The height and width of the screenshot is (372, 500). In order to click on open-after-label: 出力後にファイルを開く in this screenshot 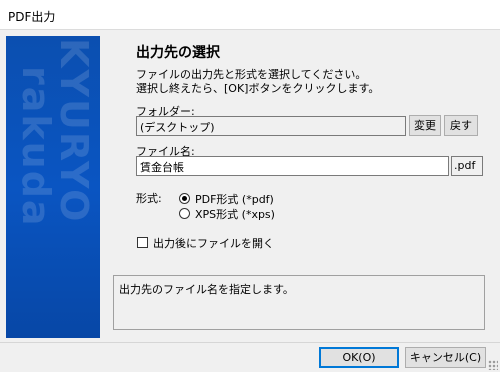, I will do `click(213, 243)`.